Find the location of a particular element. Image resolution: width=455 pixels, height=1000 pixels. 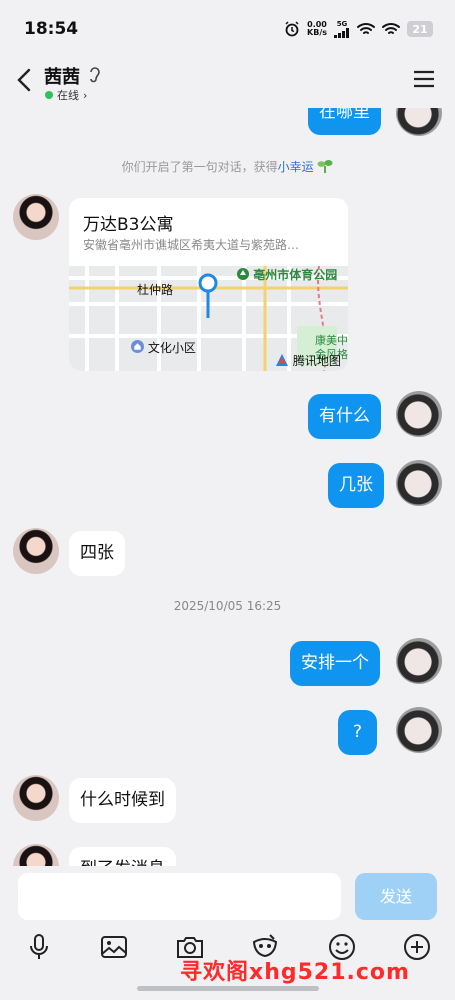

online-label: 在线 is located at coordinates (68, 95).